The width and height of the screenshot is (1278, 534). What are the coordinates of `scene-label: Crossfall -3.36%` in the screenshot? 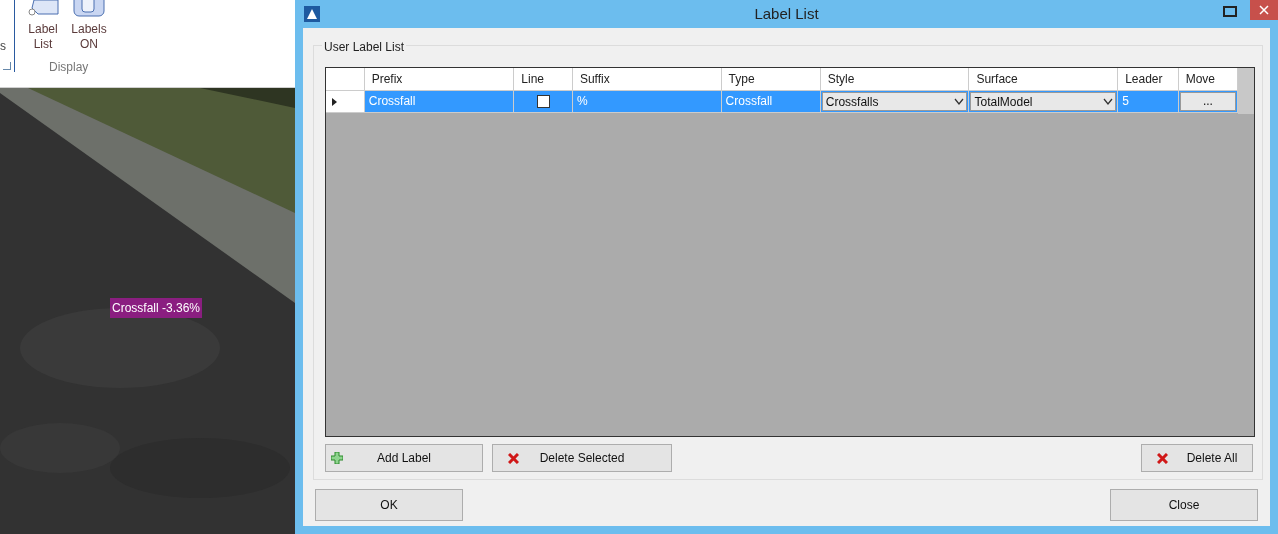 It's located at (156, 308).